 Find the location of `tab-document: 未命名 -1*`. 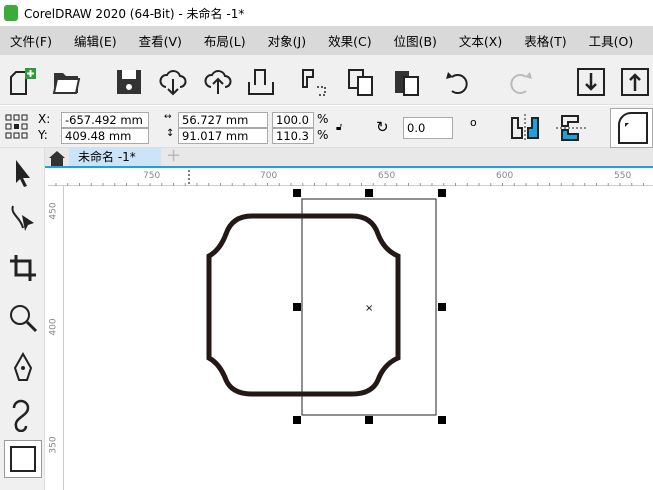

tab-document: 未命名 -1* is located at coordinates (115, 157).